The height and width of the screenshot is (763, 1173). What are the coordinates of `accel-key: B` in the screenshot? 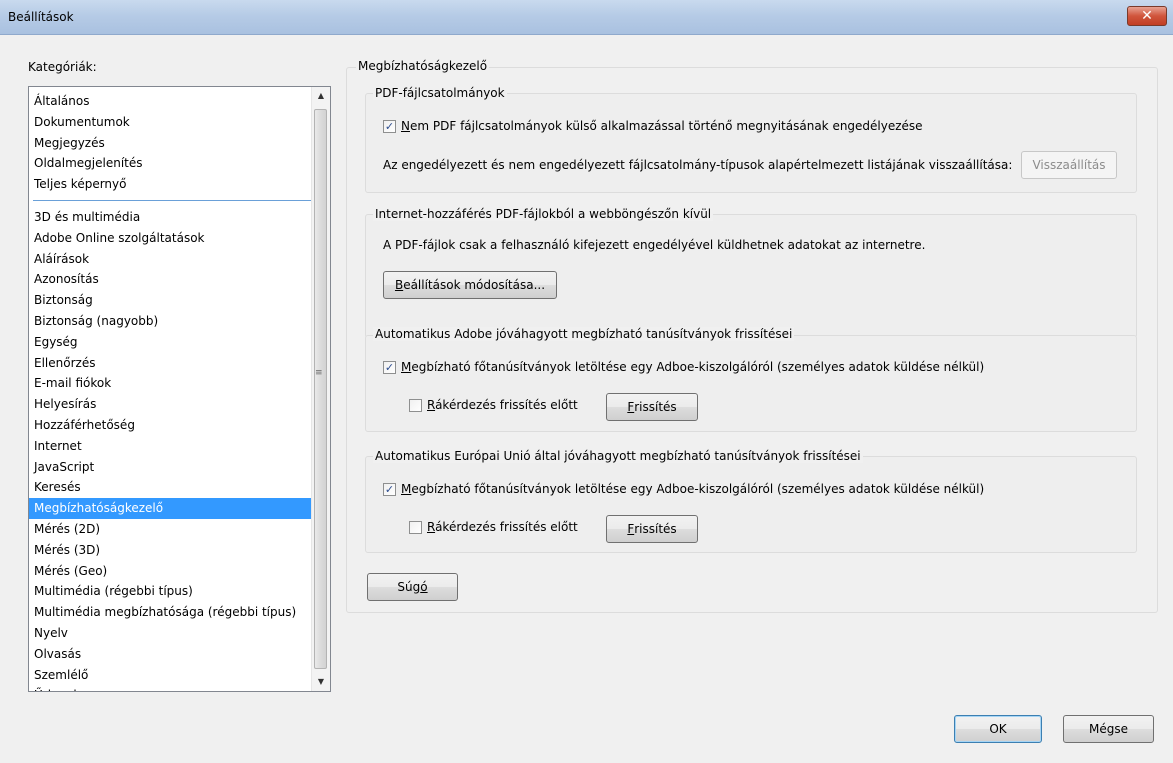 It's located at (399, 285).